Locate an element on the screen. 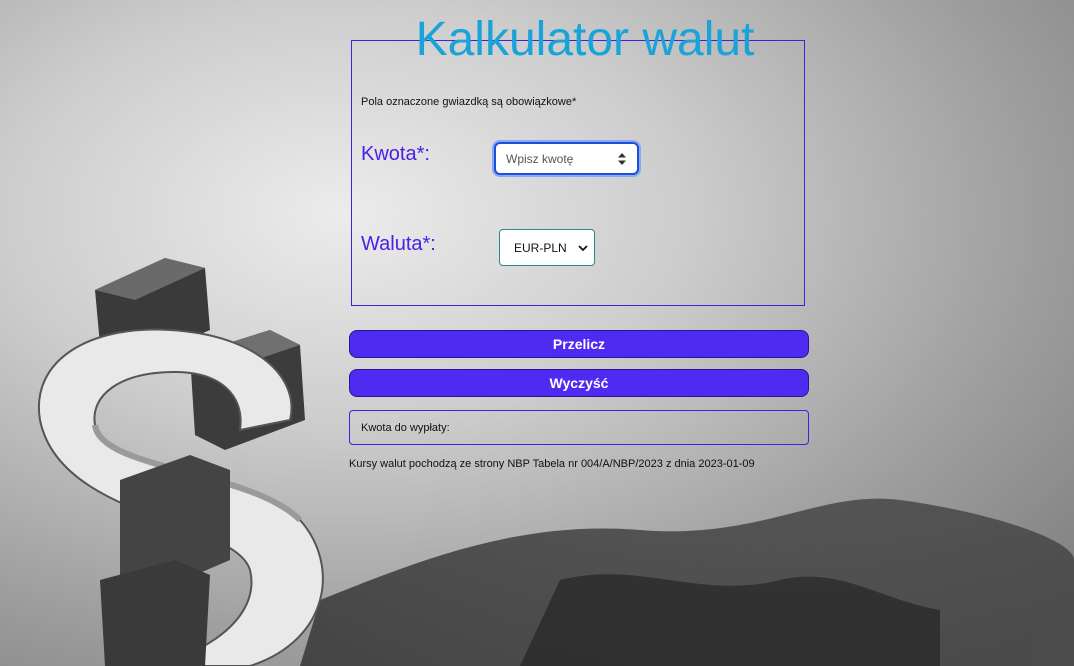 The image size is (1074, 666). page-title: Kalkulator walut is located at coordinates (585, 39).